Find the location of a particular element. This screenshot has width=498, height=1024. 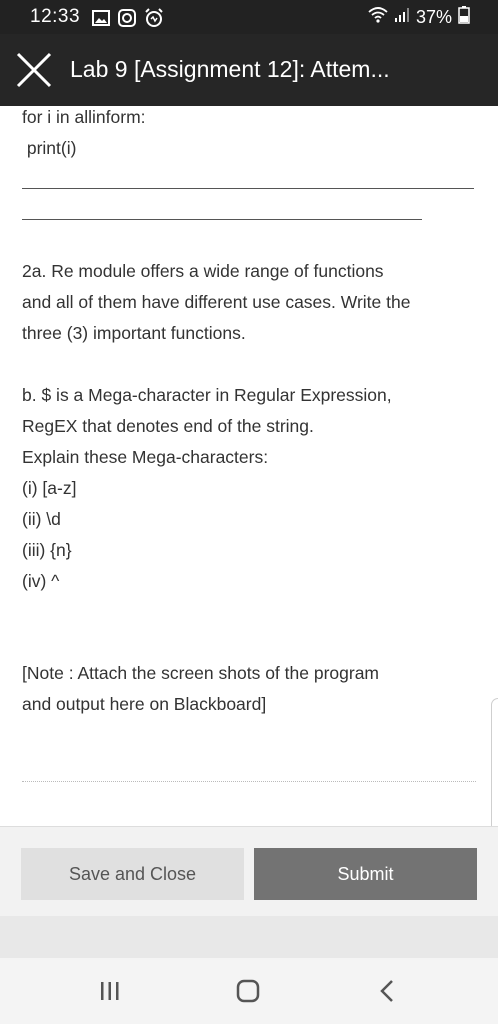

status-icons-right: 37% is located at coordinates (419, 17).